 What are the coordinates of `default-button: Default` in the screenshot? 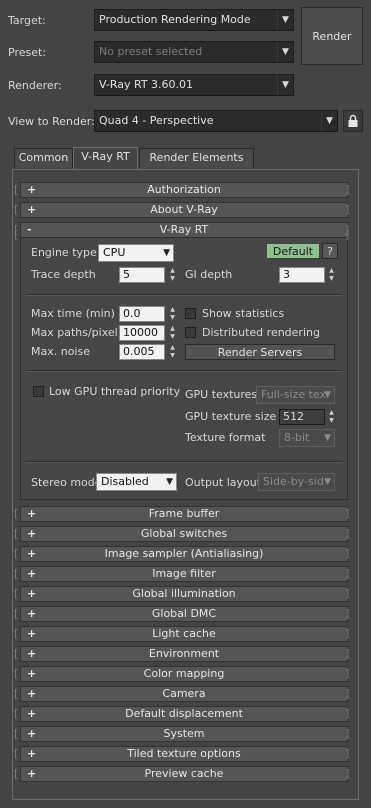 It's located at (293, 251).